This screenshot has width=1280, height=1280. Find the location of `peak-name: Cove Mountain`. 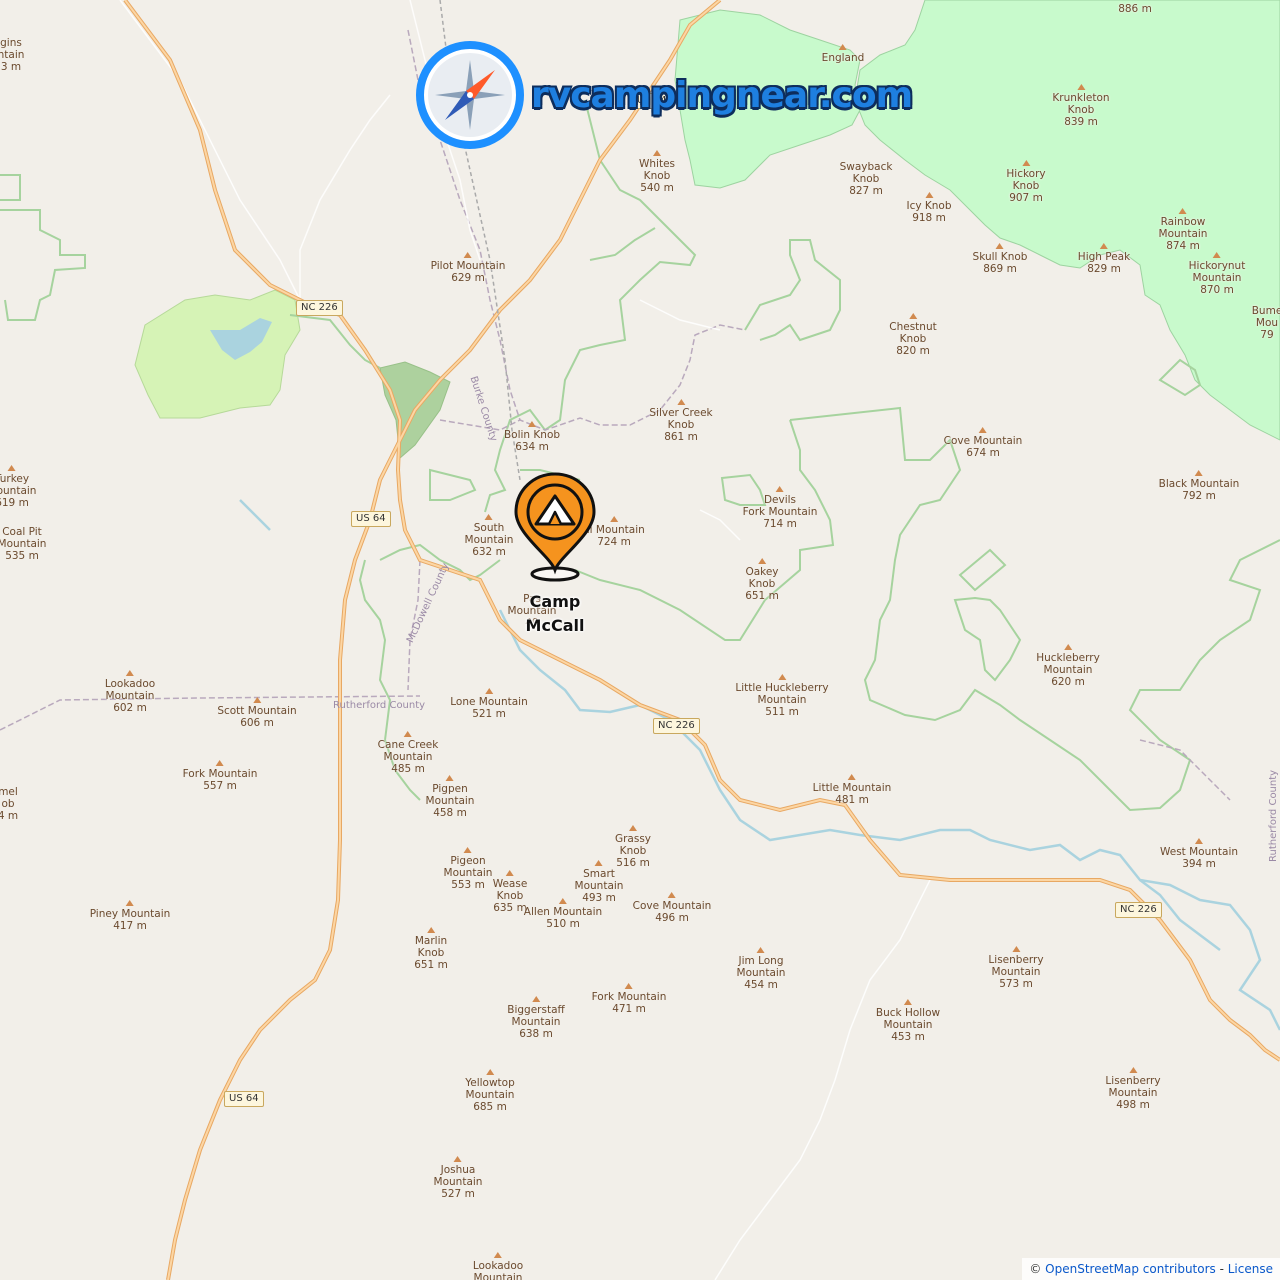

peak-name: Cove Mountain is located at coordinates (672, 906).